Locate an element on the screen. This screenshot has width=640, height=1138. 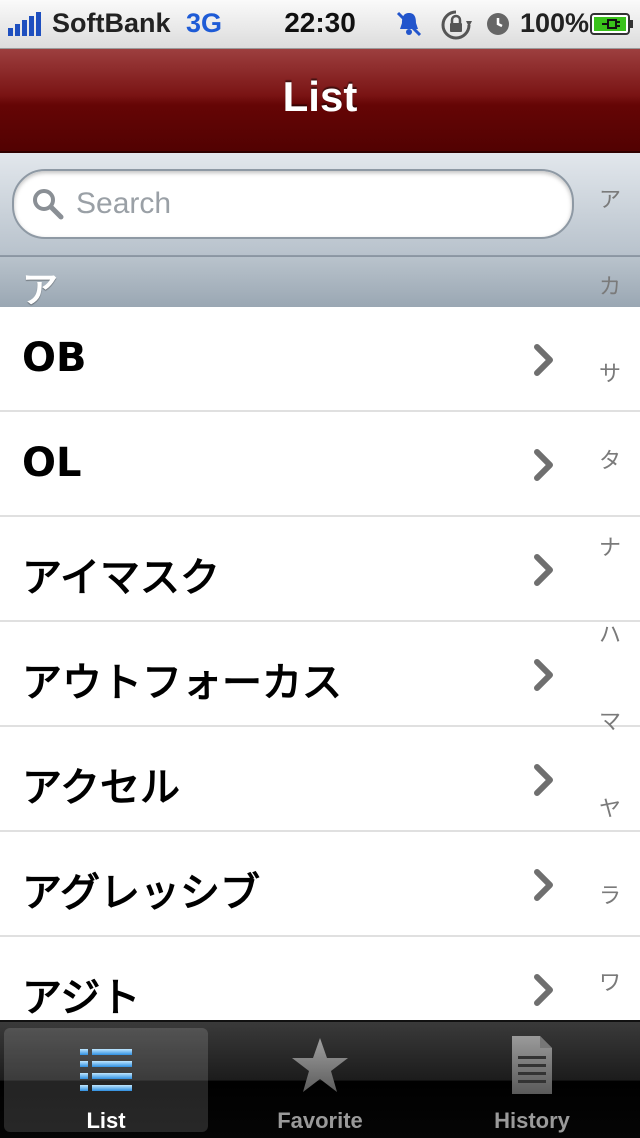
section-index: アカサタナハマヤラワ is located at coordinates (610, 595).